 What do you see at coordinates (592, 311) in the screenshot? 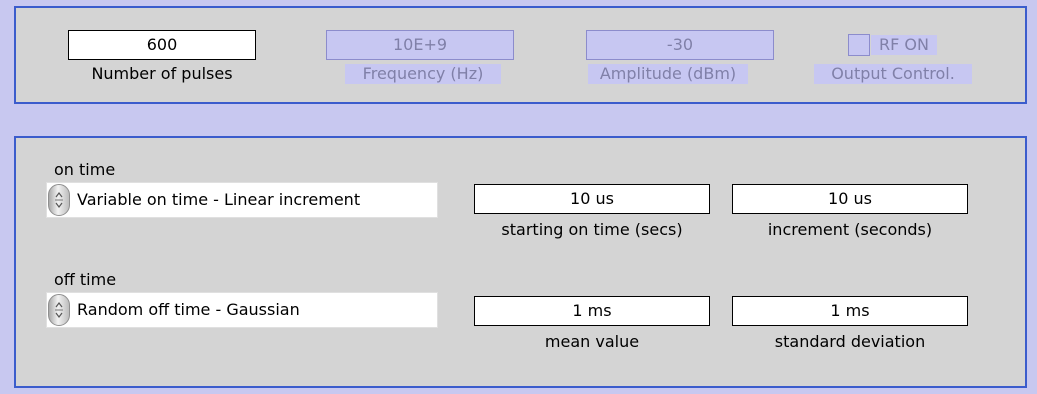
I see `mean-value-input: 1 ms` at bounding box center [592, 311].